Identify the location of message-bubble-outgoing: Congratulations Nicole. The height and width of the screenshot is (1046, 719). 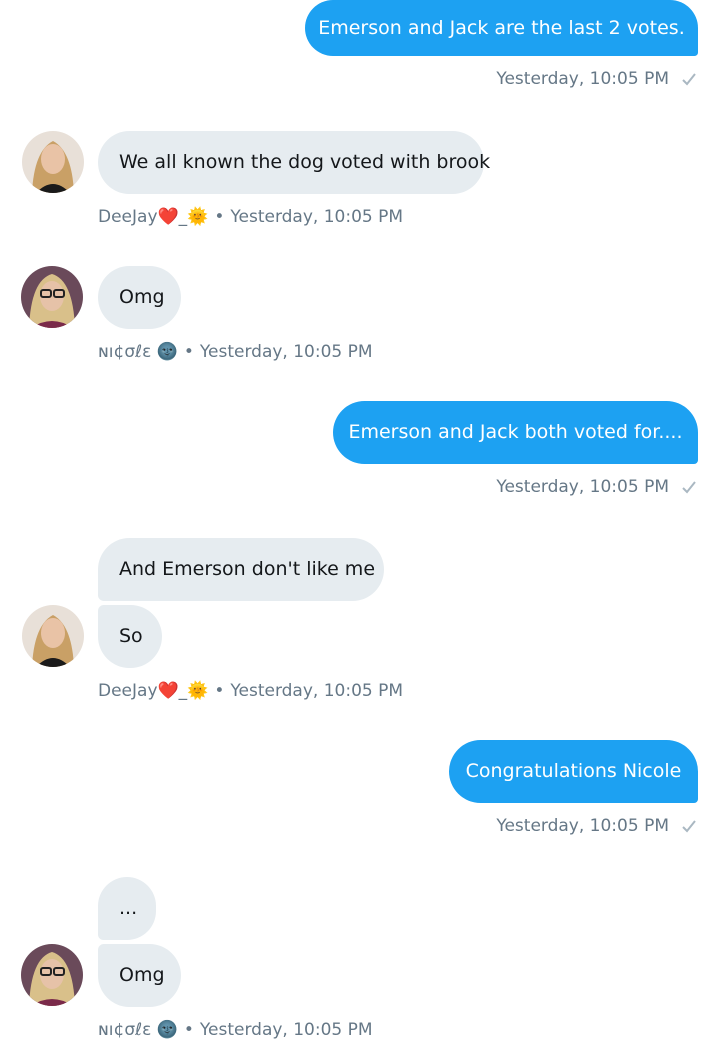
(573, 771).